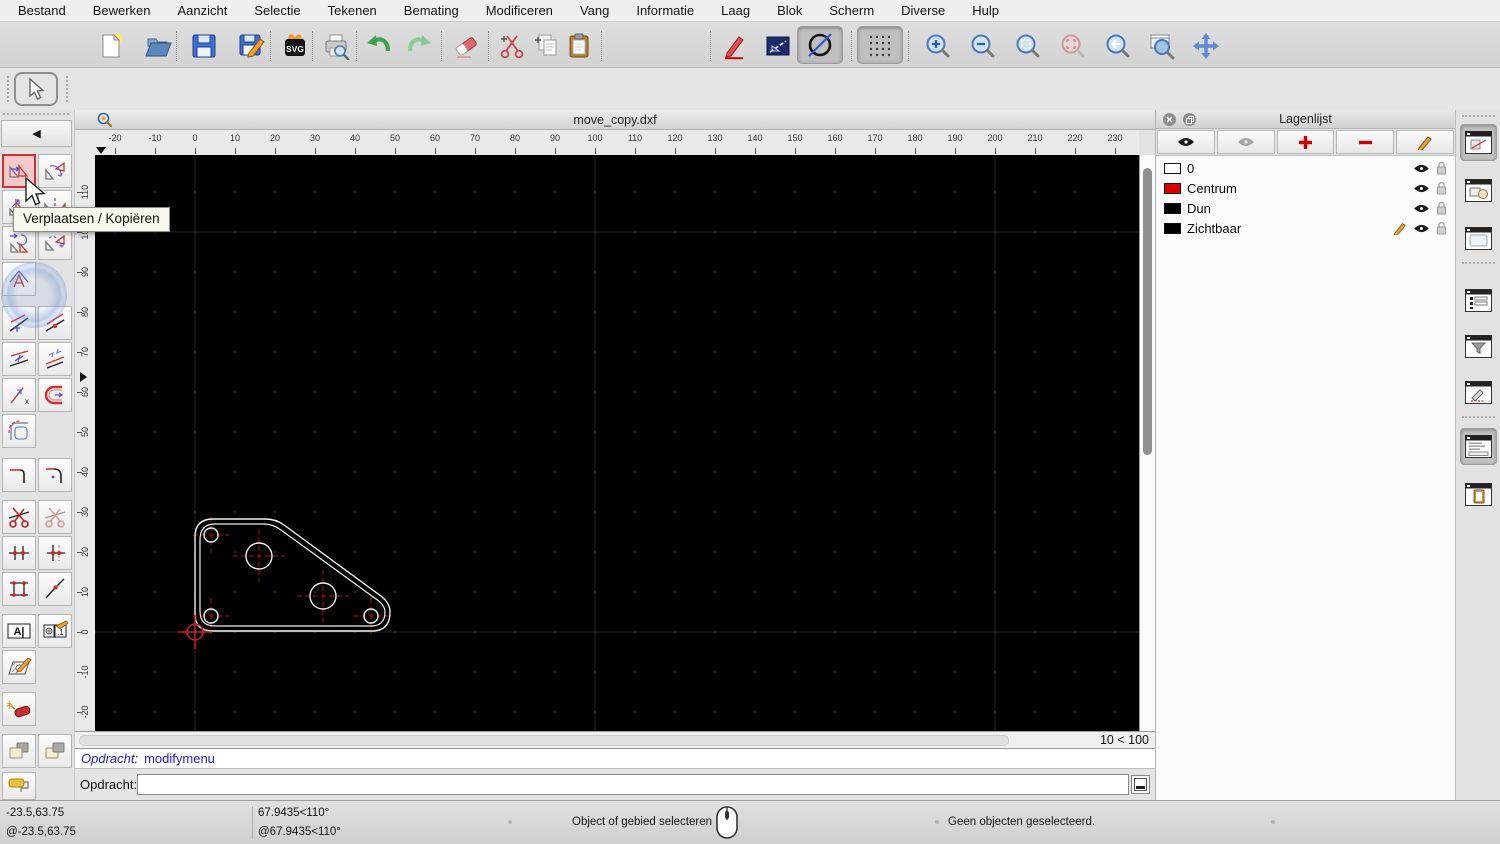 Image resolution: width=1500 pixels, height=844 pixels. What do you see at coordinates (615, 120) in the screenshot?
I see `document-titlebar: move_copy.dxf` at bounding box center [615, 120].